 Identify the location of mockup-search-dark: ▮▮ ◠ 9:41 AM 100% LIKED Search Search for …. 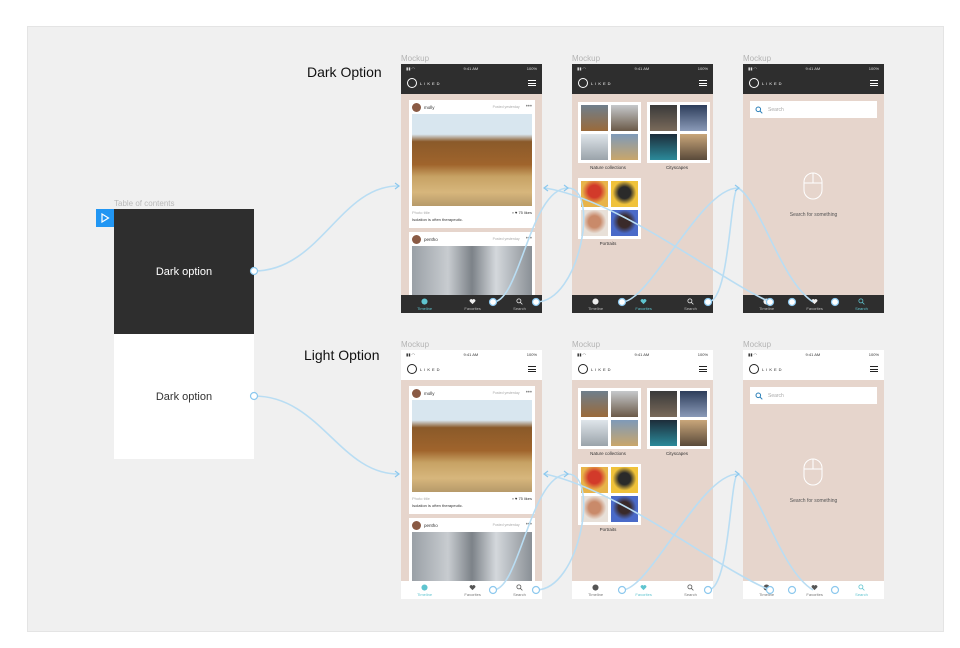
(813, 188).